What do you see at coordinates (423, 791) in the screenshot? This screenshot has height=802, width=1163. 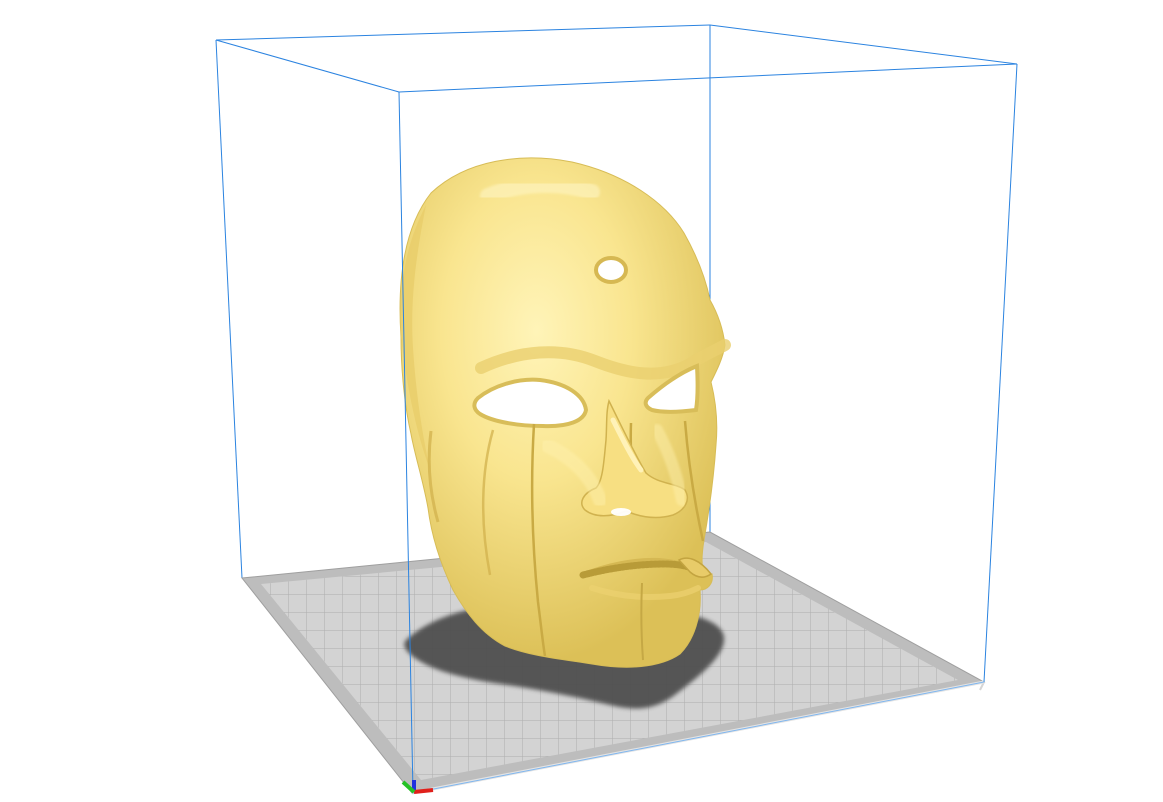 I see `x-axis` at bounding box center [423, 791].